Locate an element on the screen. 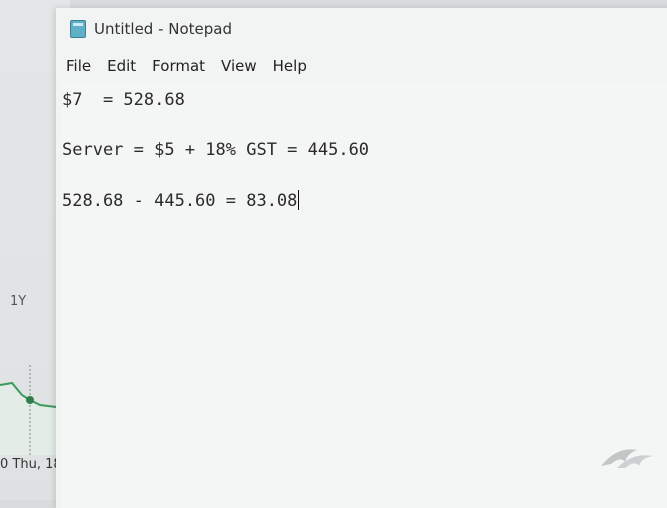  text-line-content: 528.68 - 445.60 = 83.08 is located at coordinates (180, 201).